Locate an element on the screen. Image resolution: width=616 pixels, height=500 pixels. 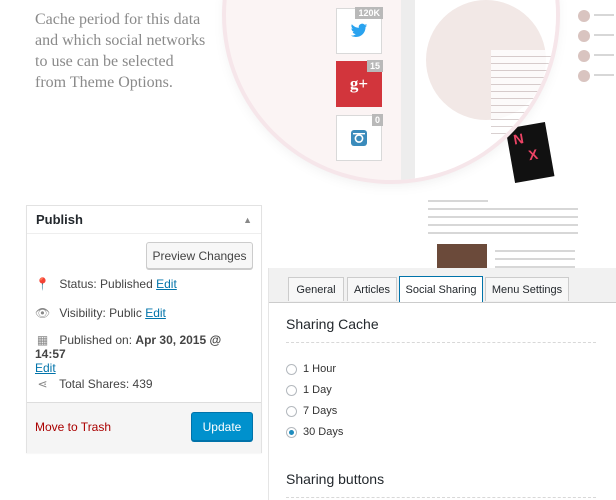
pin-icon: 📍 is located at coordinates (42, 284).